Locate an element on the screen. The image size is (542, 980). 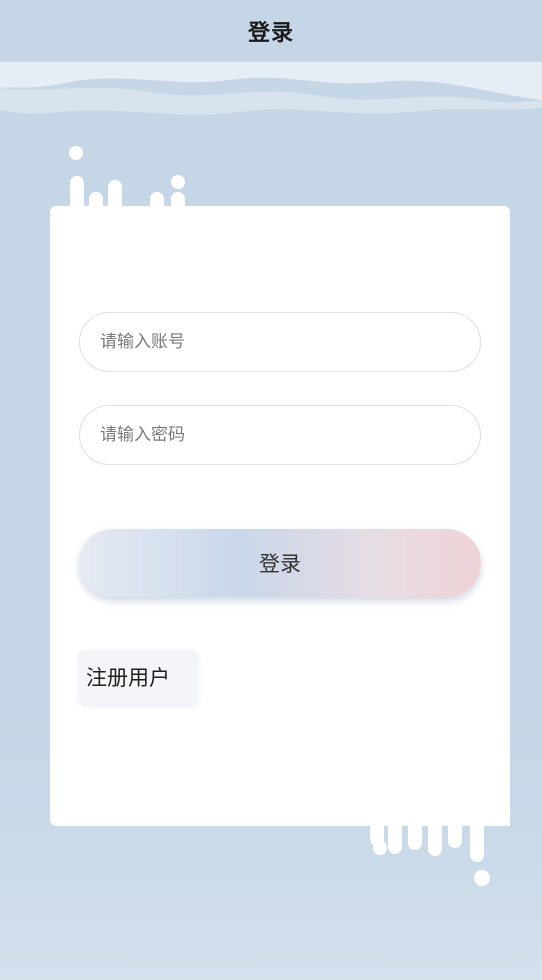
page-title: 登录 is located at coordinates (270, 33).